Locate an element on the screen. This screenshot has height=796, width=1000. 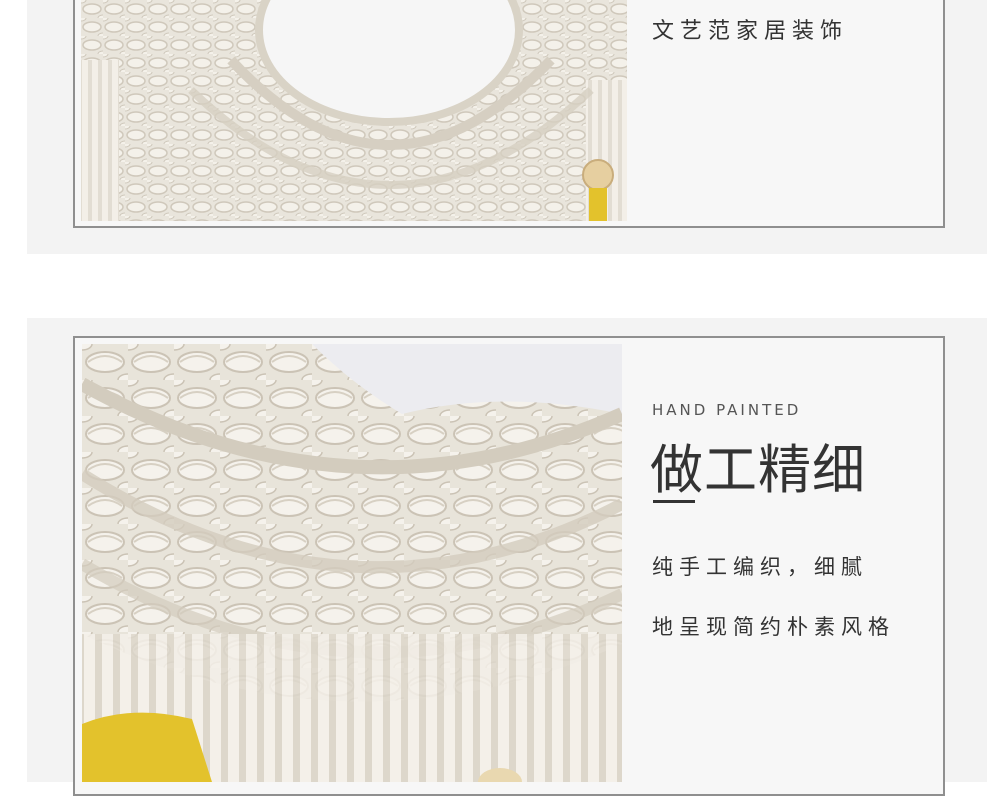
craftsmanship-headline: 做工精细 is located at coordinates (758, 470).